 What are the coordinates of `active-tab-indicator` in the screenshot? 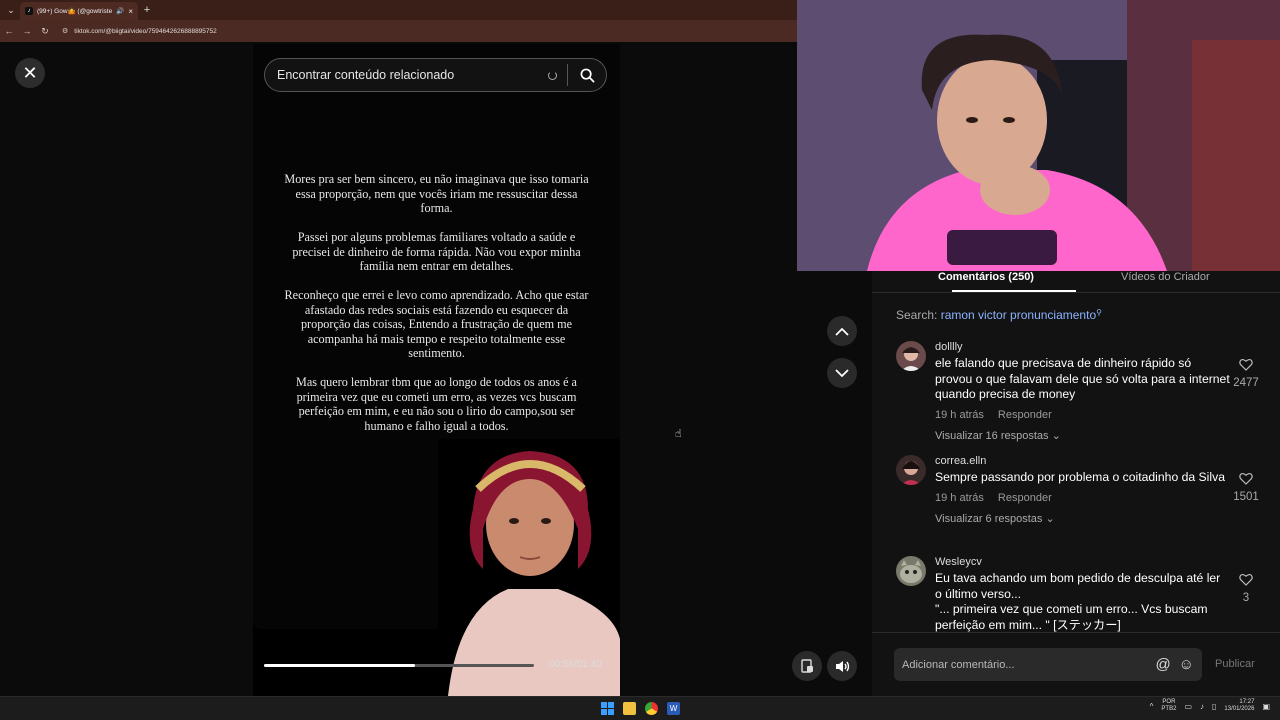 It's located at (1014, 291).